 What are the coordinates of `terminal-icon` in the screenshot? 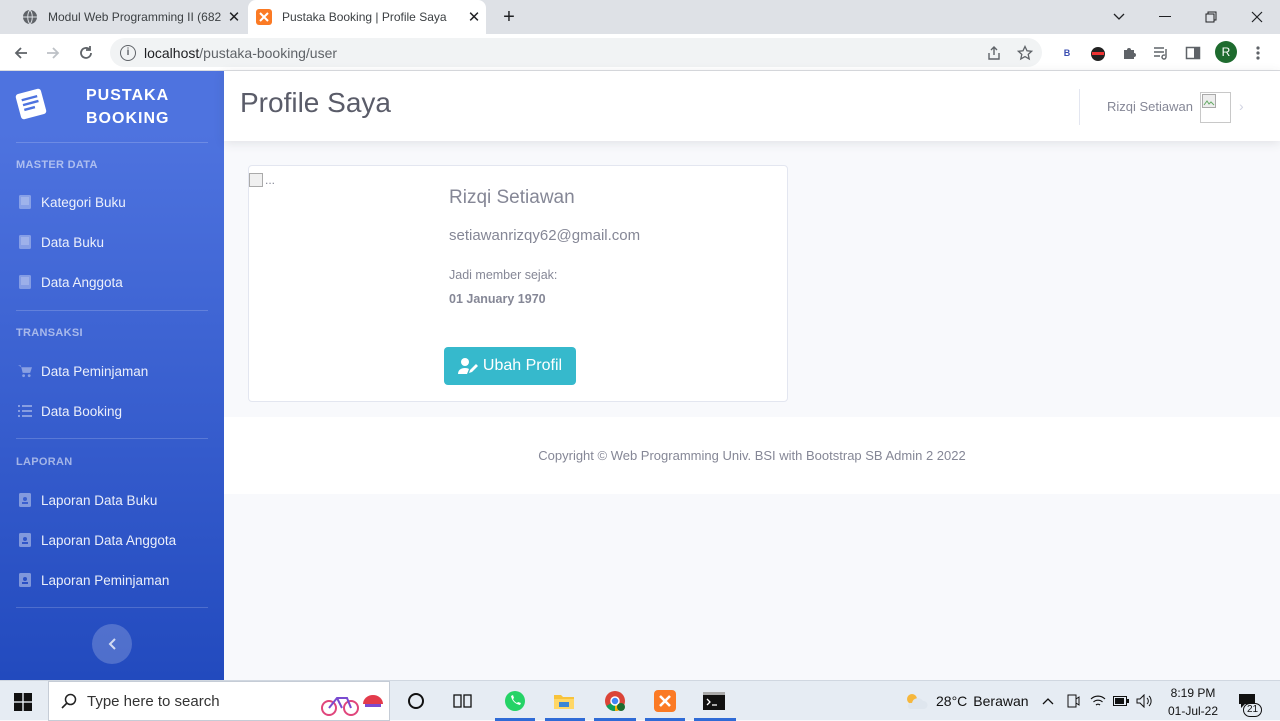 It's located at (714, 701).